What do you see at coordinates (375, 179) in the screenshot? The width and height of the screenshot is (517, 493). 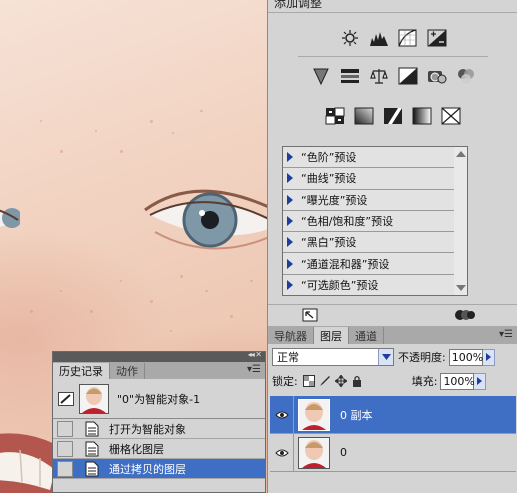 I see `preset-item: “曲线”预设` at bounding box center [375, 179].